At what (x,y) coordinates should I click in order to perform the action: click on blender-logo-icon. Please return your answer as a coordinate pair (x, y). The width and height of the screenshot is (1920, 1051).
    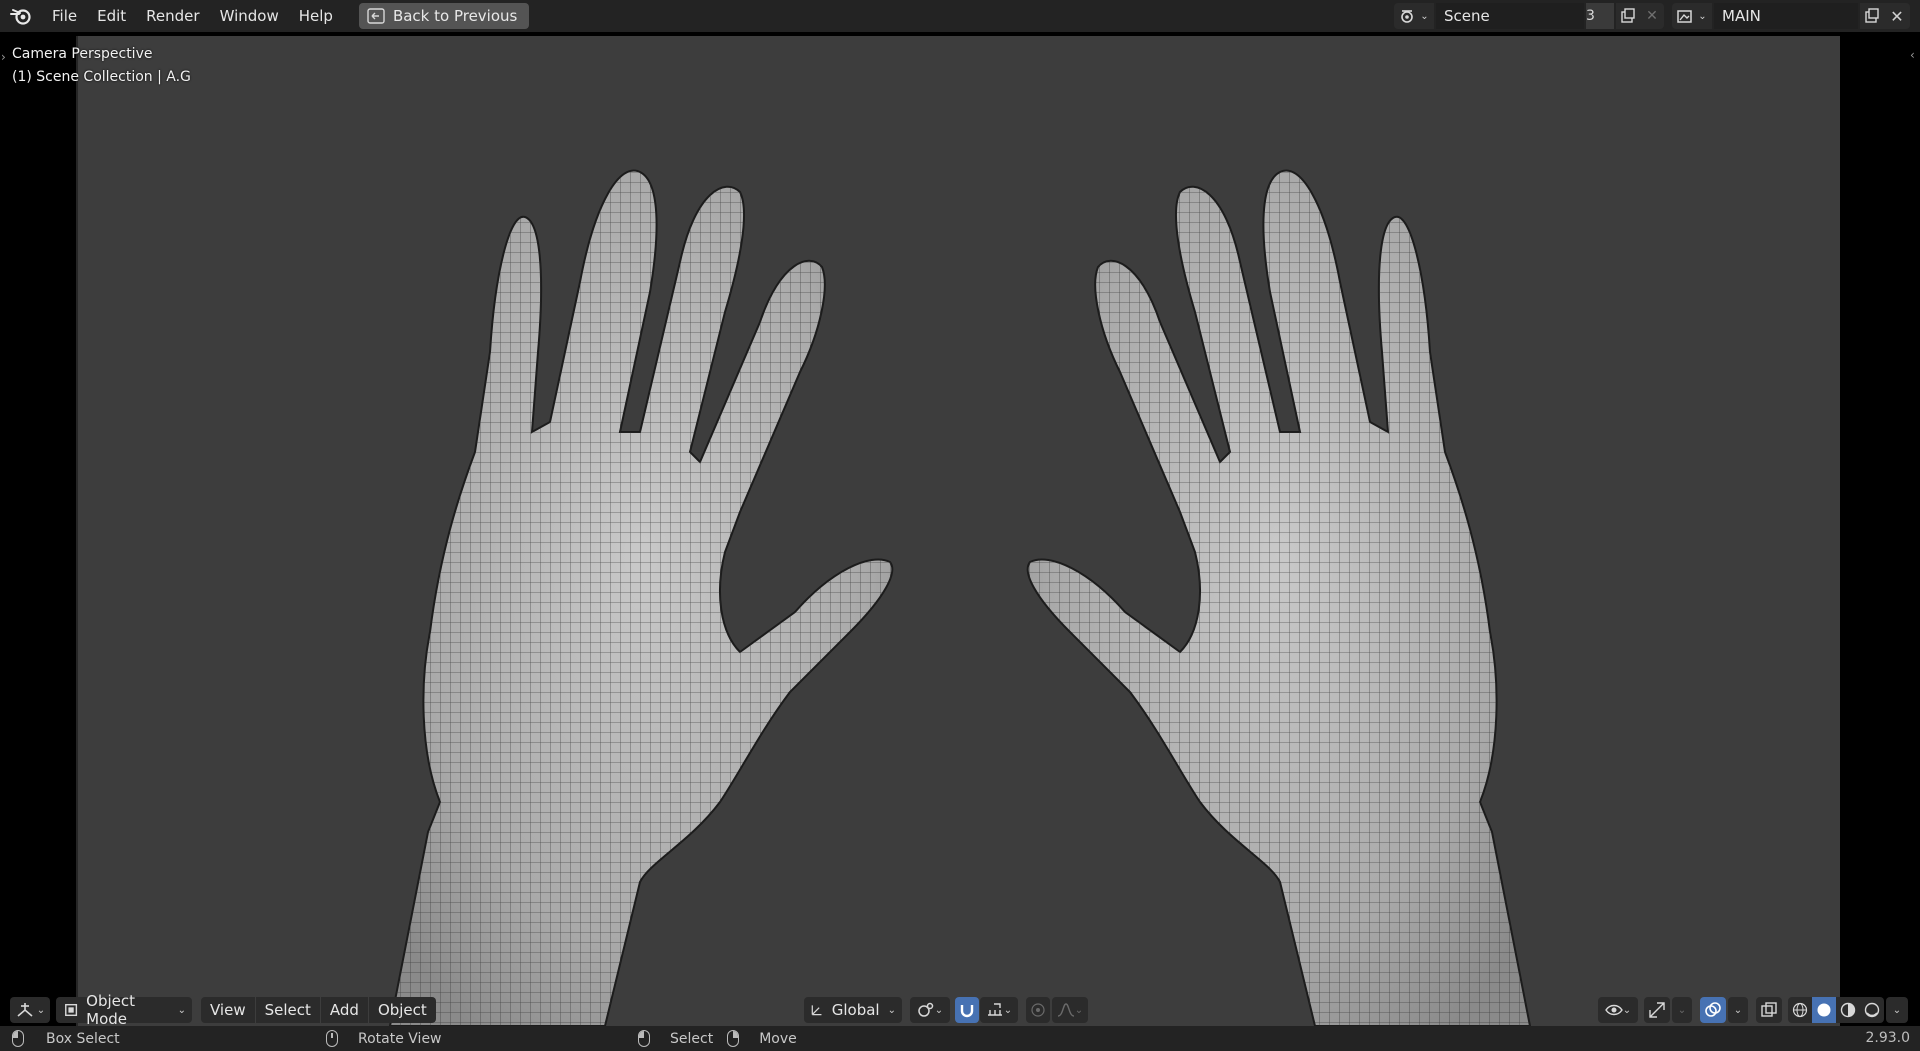
    Looking at the image, I should click on (21, 16).